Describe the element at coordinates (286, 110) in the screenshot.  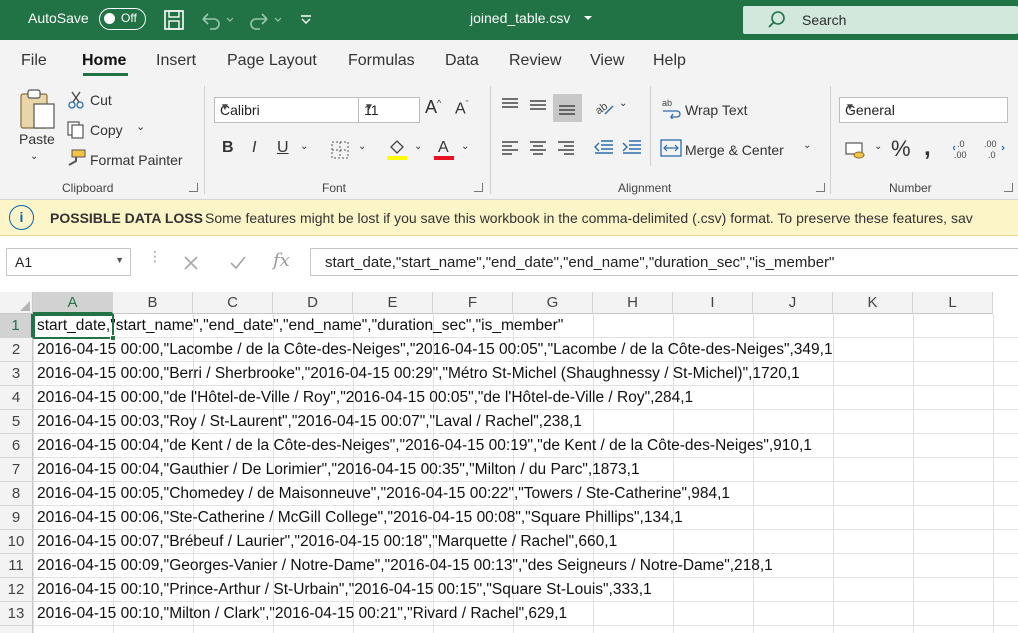
I see `font-name-select: Calibri ▼` at that location.